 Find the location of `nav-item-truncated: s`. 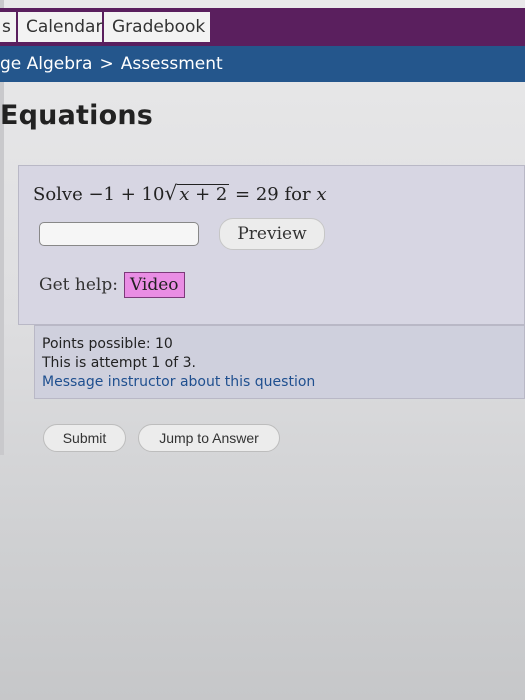

nav-item-truncated: s is located at coordinates (9, 27).